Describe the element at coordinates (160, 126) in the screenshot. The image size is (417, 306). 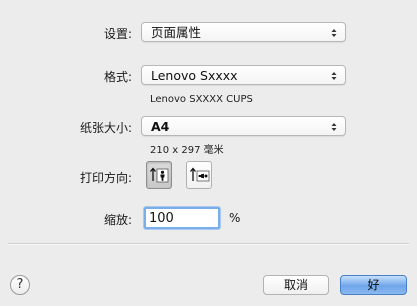
I see `paper-size-popup-value: A4` at that location.